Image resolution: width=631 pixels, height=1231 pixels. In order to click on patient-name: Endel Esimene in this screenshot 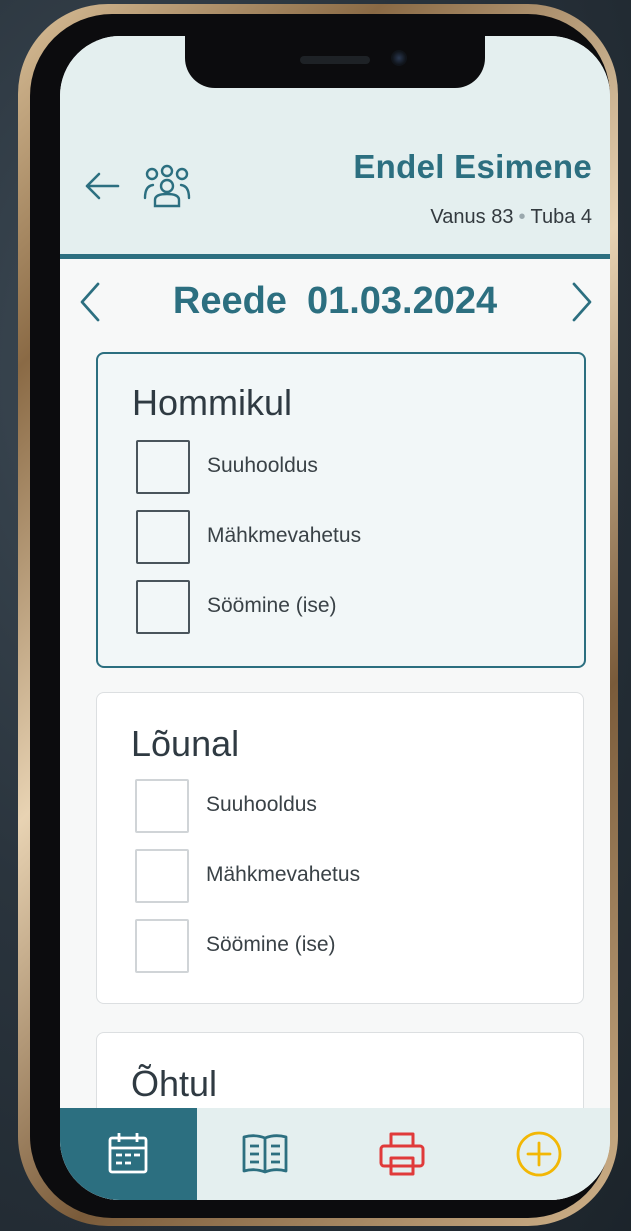, I will do `click(472, 166)`.